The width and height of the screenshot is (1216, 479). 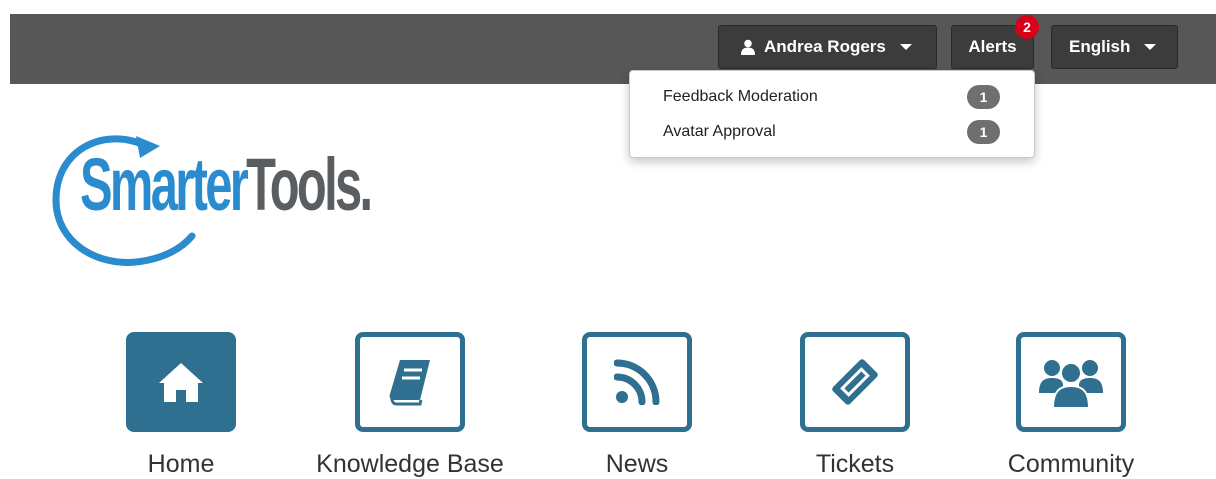 What do you see at coordinates (832, 97) in the screenshot?
I see `alert-item-feedback-moderation: Feedback Moderation 1` at bounding box center [832, 97].